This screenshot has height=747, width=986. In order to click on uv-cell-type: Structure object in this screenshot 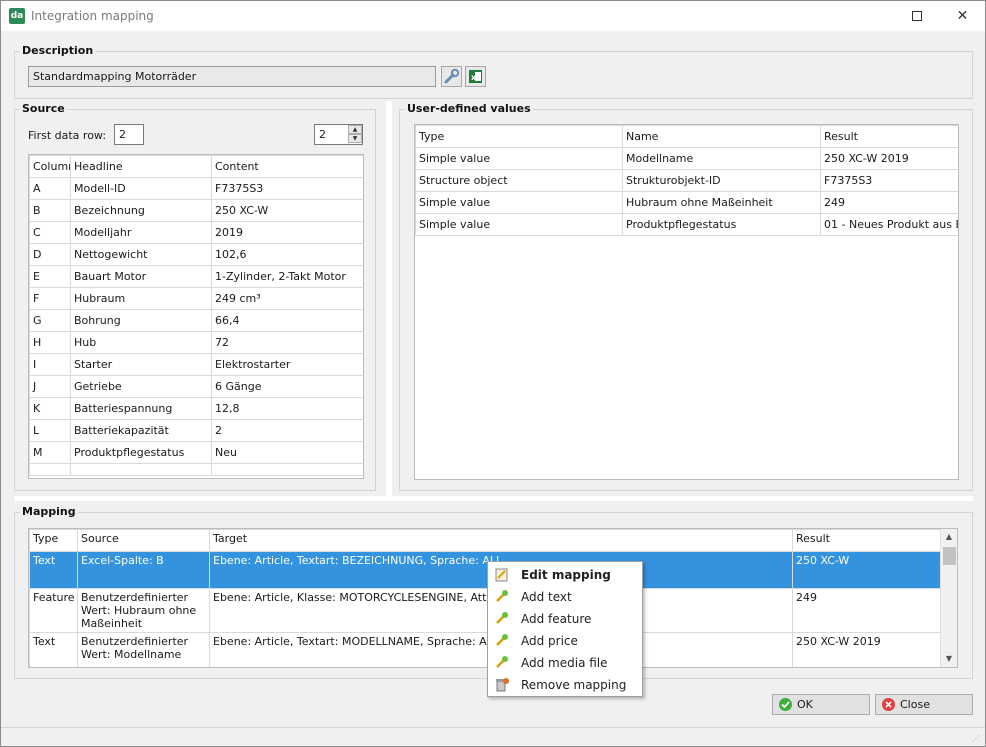, I will do `click(519, 180)`.